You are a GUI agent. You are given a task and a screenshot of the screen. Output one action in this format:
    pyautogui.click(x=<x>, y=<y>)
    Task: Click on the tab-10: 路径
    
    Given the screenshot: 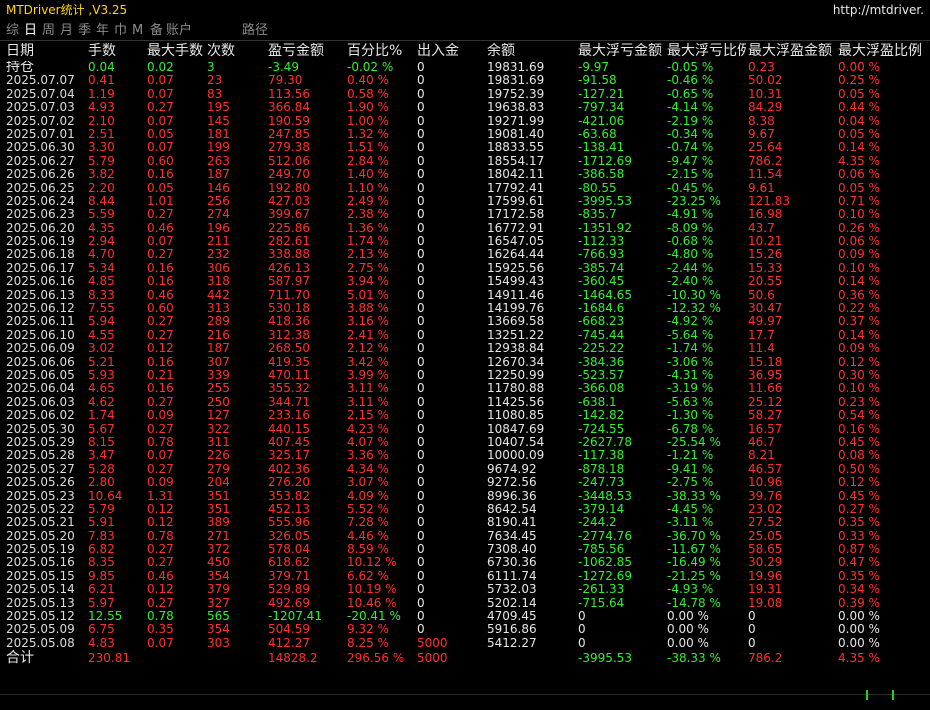 What is the action you would take?
    pyautogui.click(x=255, y=31)
    